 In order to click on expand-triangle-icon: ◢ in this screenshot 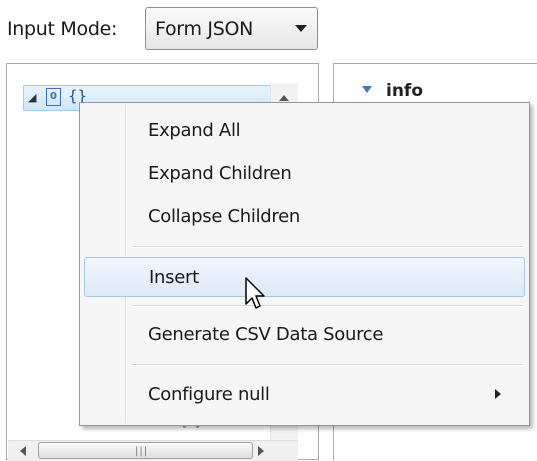, I will do `click(32, 97)`.